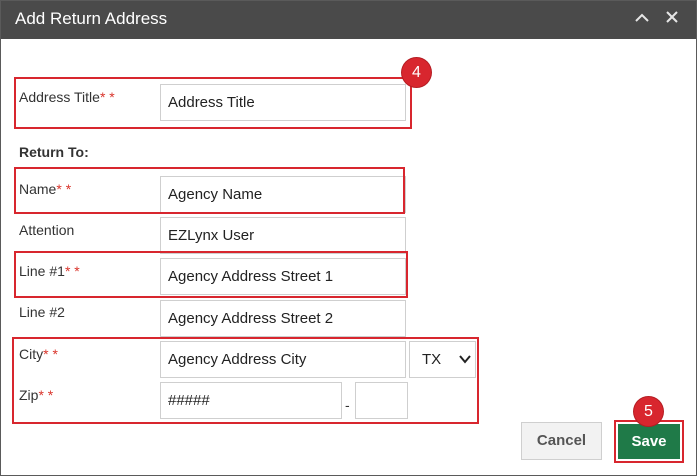 The width and height of the screenshot is (697, 476). I want to click on line1-input, so click(283, 276).